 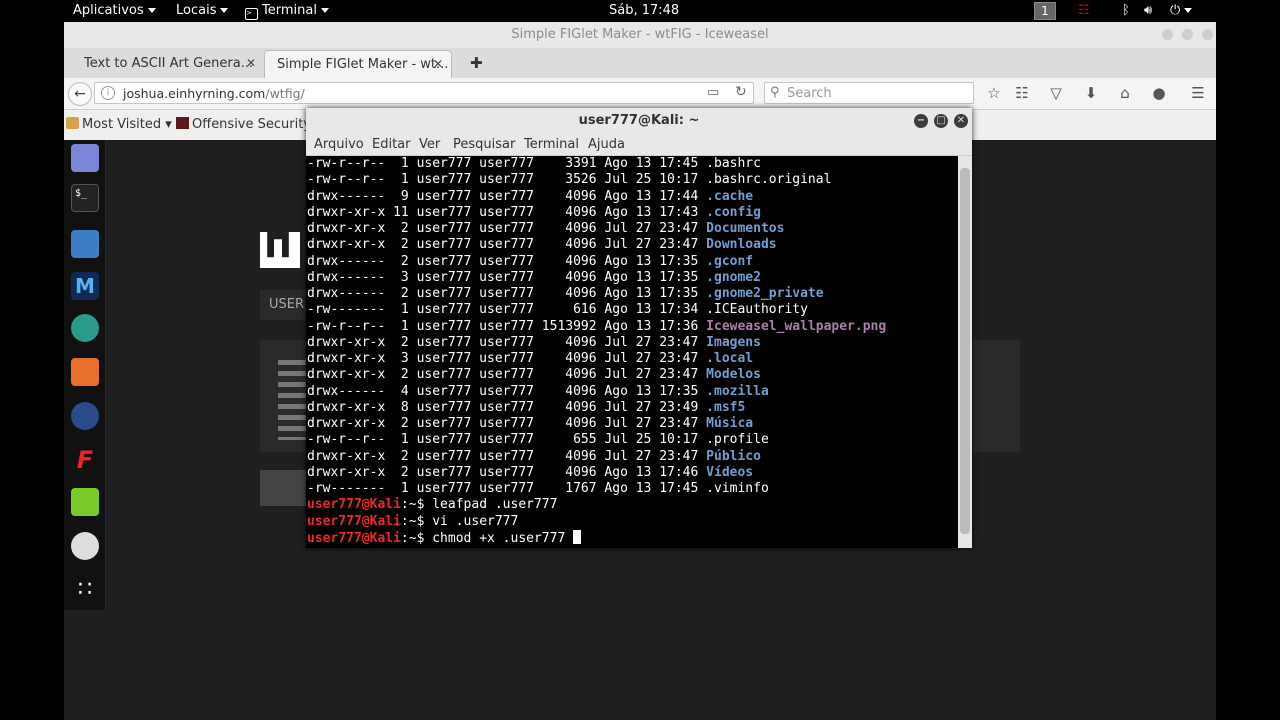 What do you see at coordinates (921, 121) in the screenshot?
I see `minimize-icon: −` at bounding box center [921, 121].